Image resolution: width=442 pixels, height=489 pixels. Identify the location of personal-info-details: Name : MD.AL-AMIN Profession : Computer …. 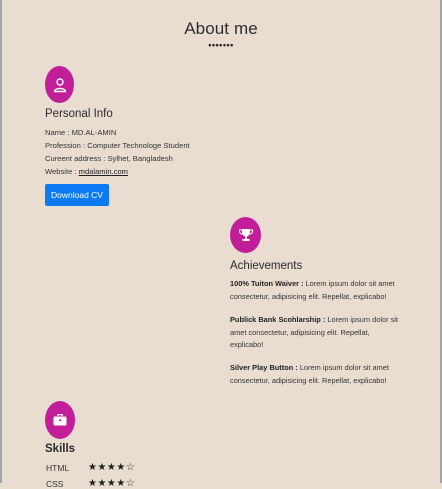
(117, 152).